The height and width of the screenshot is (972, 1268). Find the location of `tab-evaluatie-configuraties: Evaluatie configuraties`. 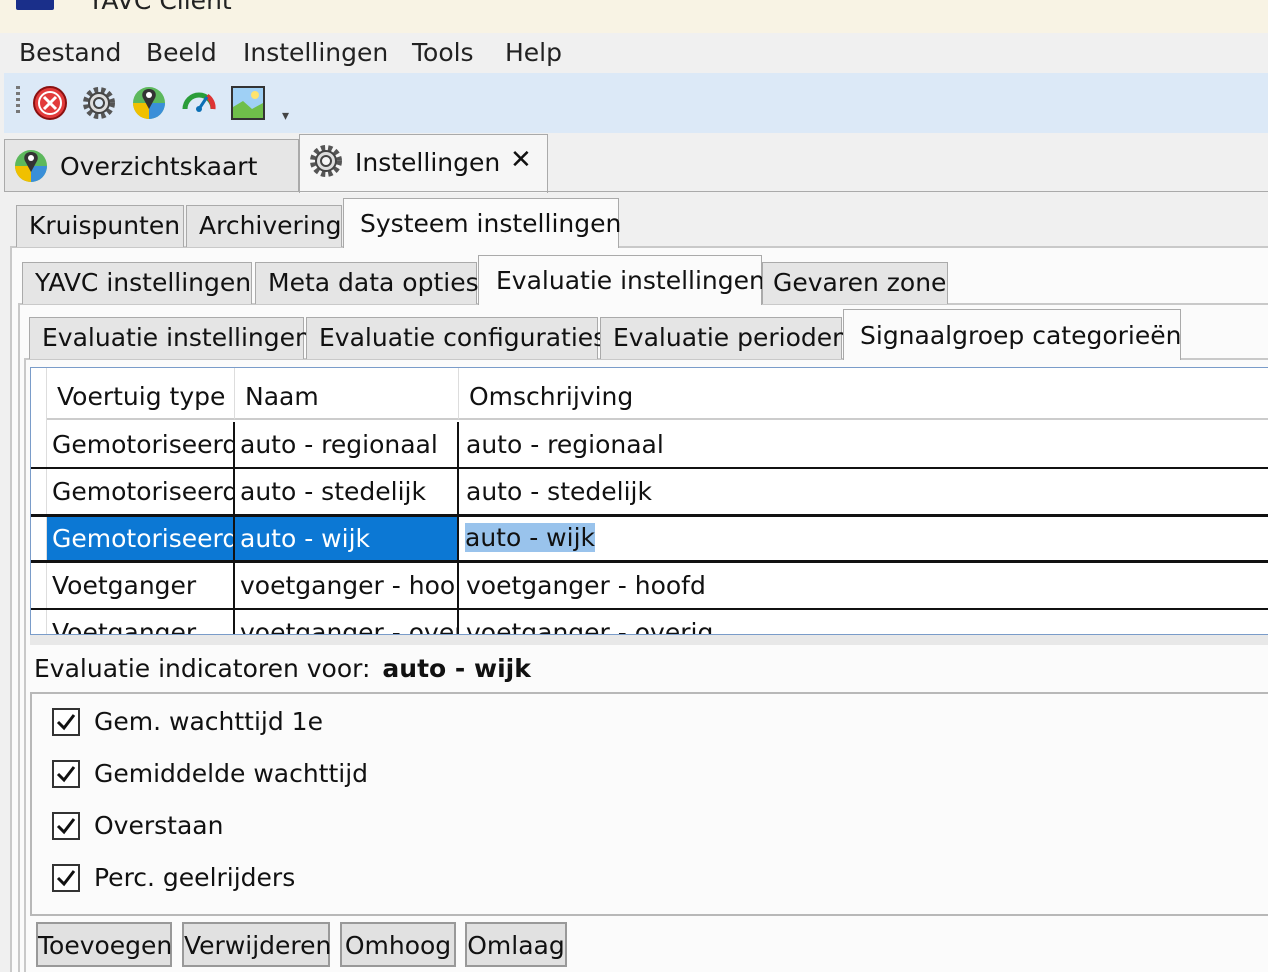

tab-evaluatie-configuraties: Evaluatie configuraties is located at coordinates (456, 338).